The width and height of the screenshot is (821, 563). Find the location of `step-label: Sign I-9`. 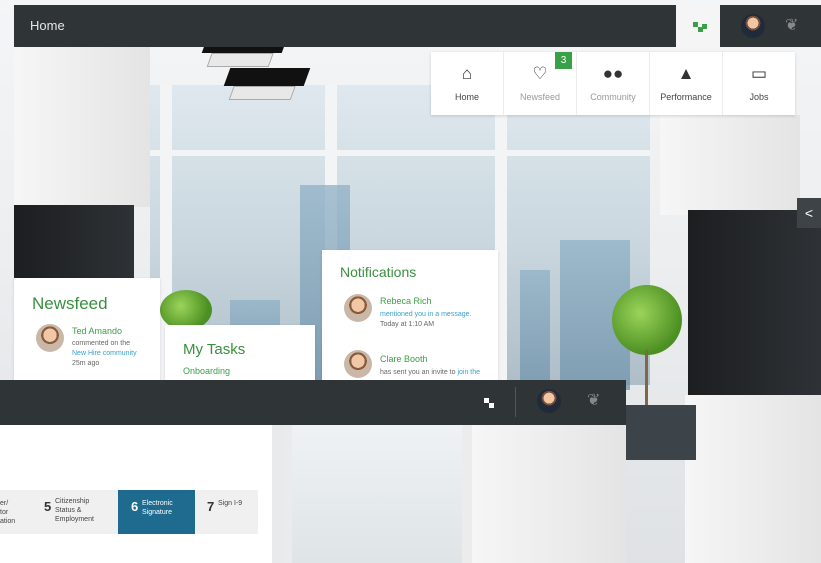

step-label: Sign I-9 is located at coordinates (230, 503).